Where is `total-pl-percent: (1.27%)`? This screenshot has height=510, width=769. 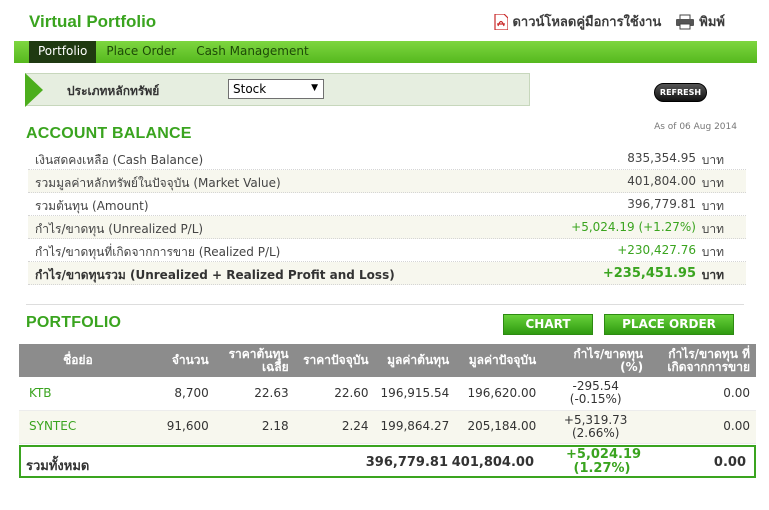
total-pl-percent: (1.27%) is located at coordinates (602, 468).